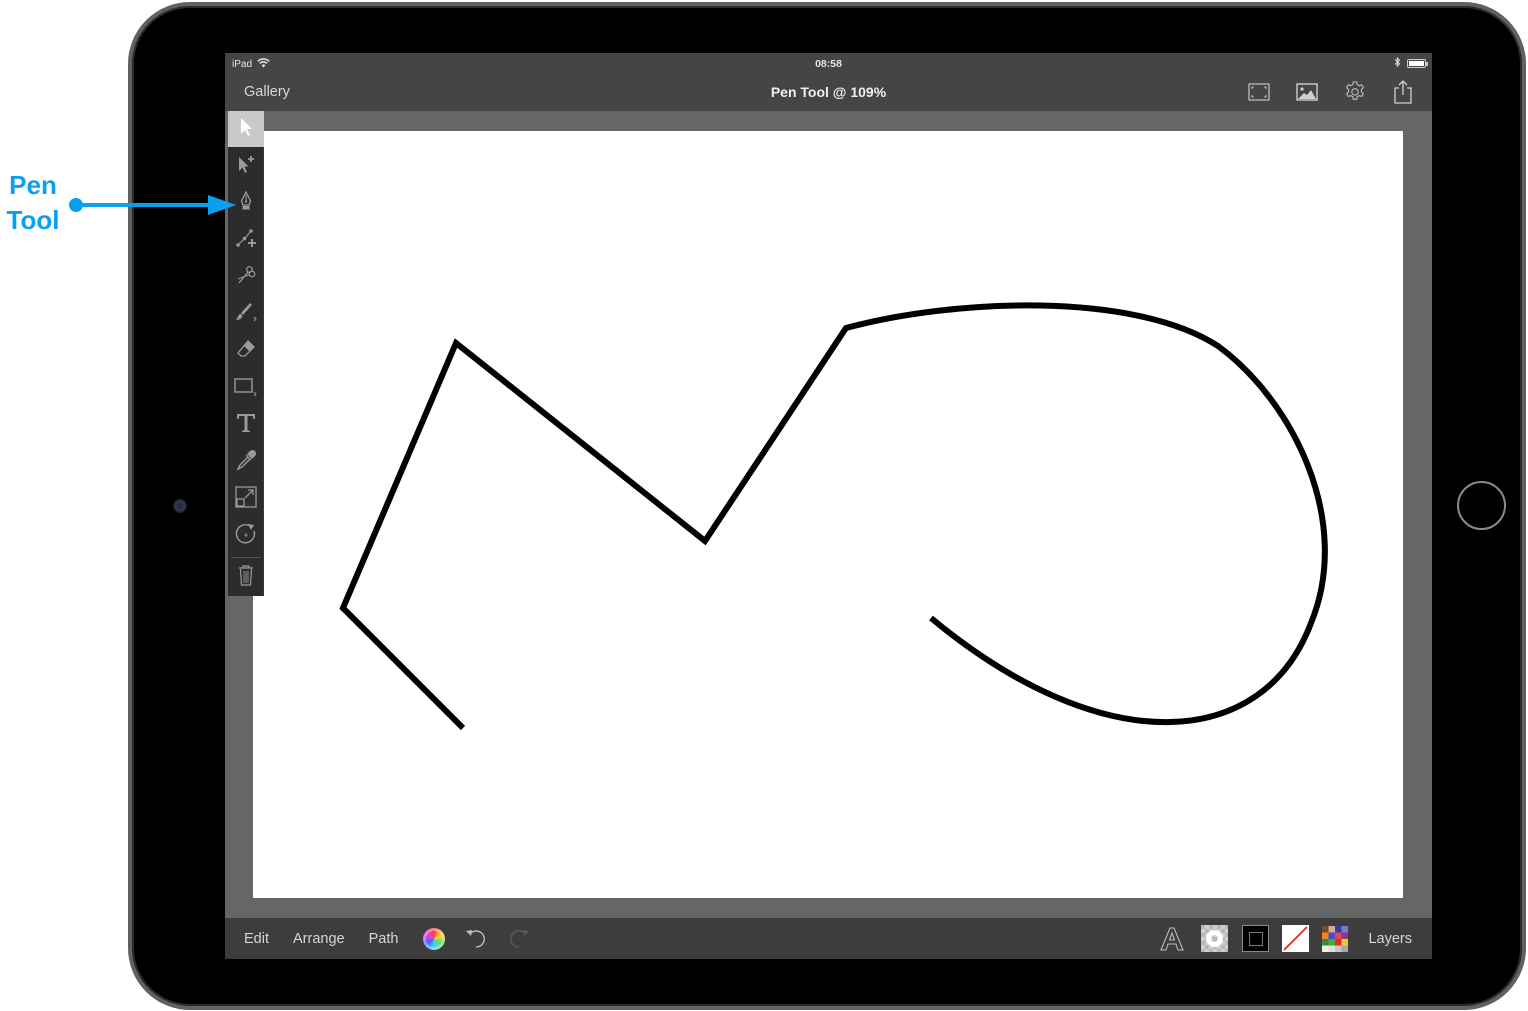 This screenshot has height=1011, width=1528. What do you see at coordinates (1397, 63) in the screenshot?
I see `bluetooth-icon` at bounding box center [1397, 63].